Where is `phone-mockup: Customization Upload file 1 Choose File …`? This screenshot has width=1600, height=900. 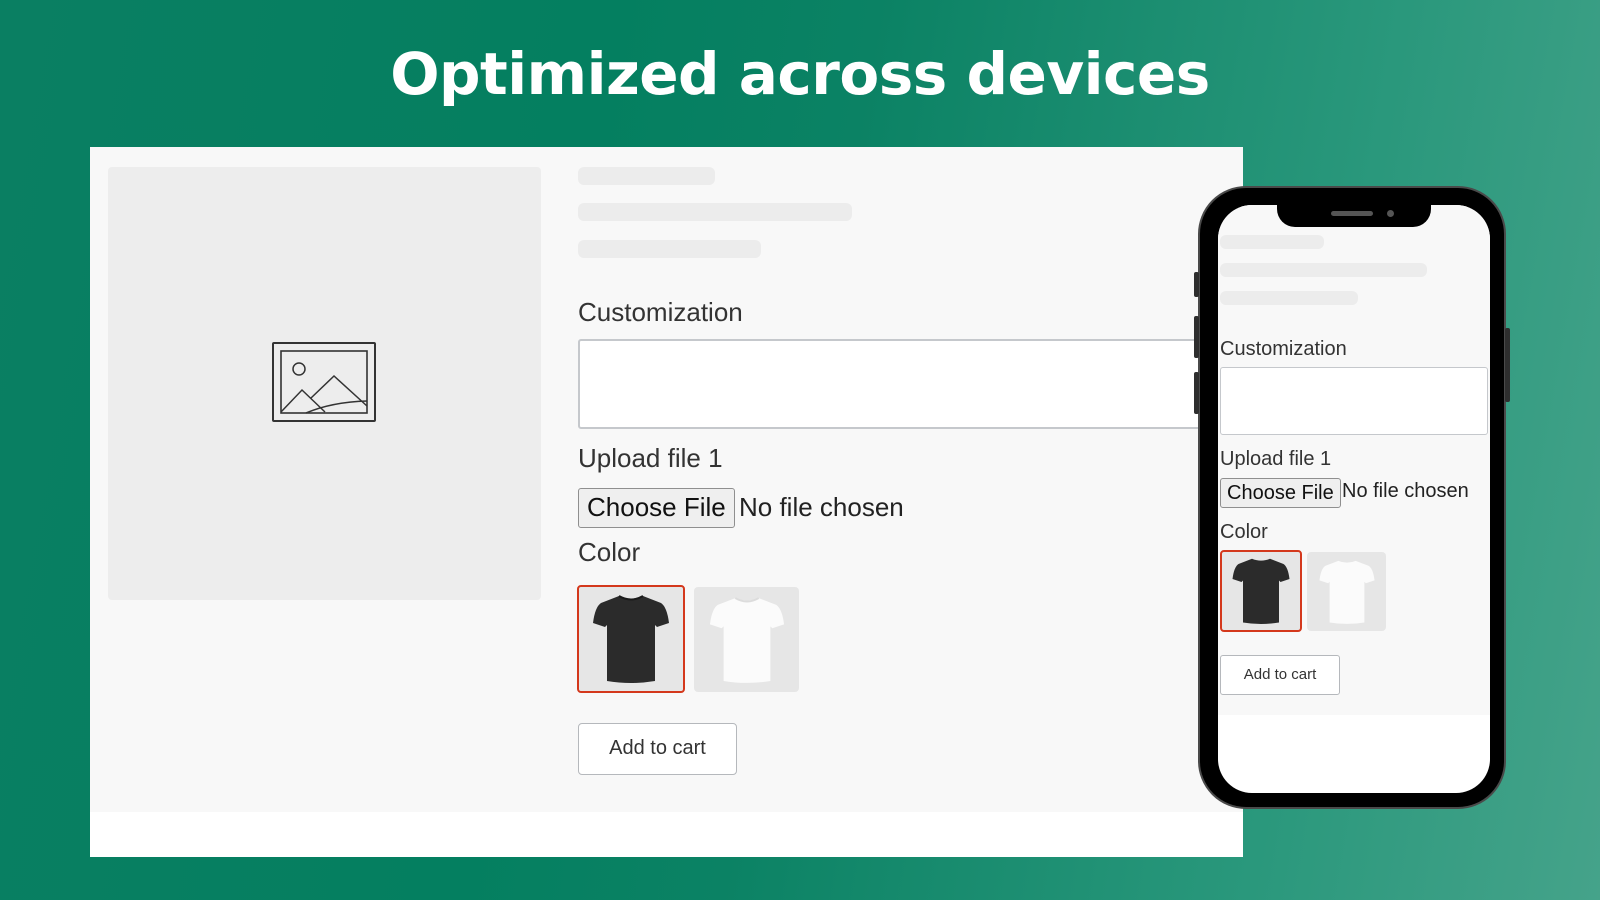
phone-mockup: Customization Upload file 1 Choose File … is located at coordinates (1352, 497).